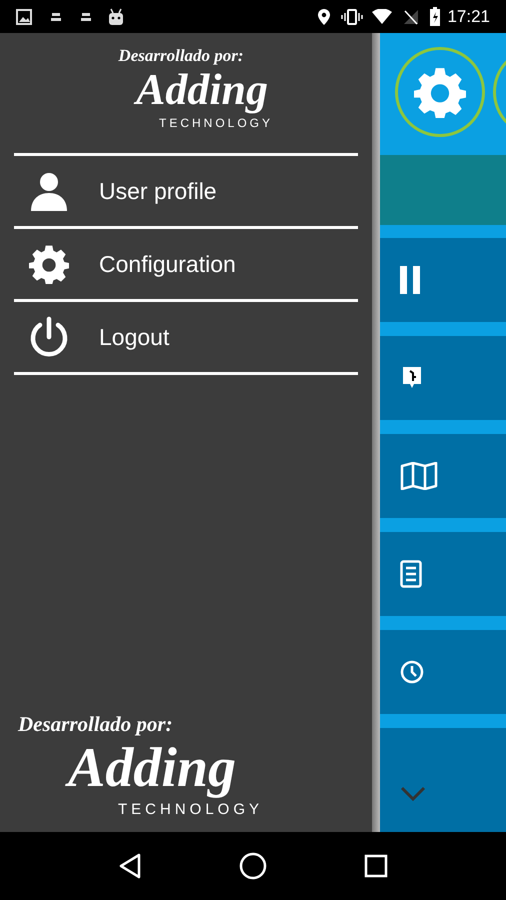  I want to click on logo-brand: Adding, so click(203, 90).